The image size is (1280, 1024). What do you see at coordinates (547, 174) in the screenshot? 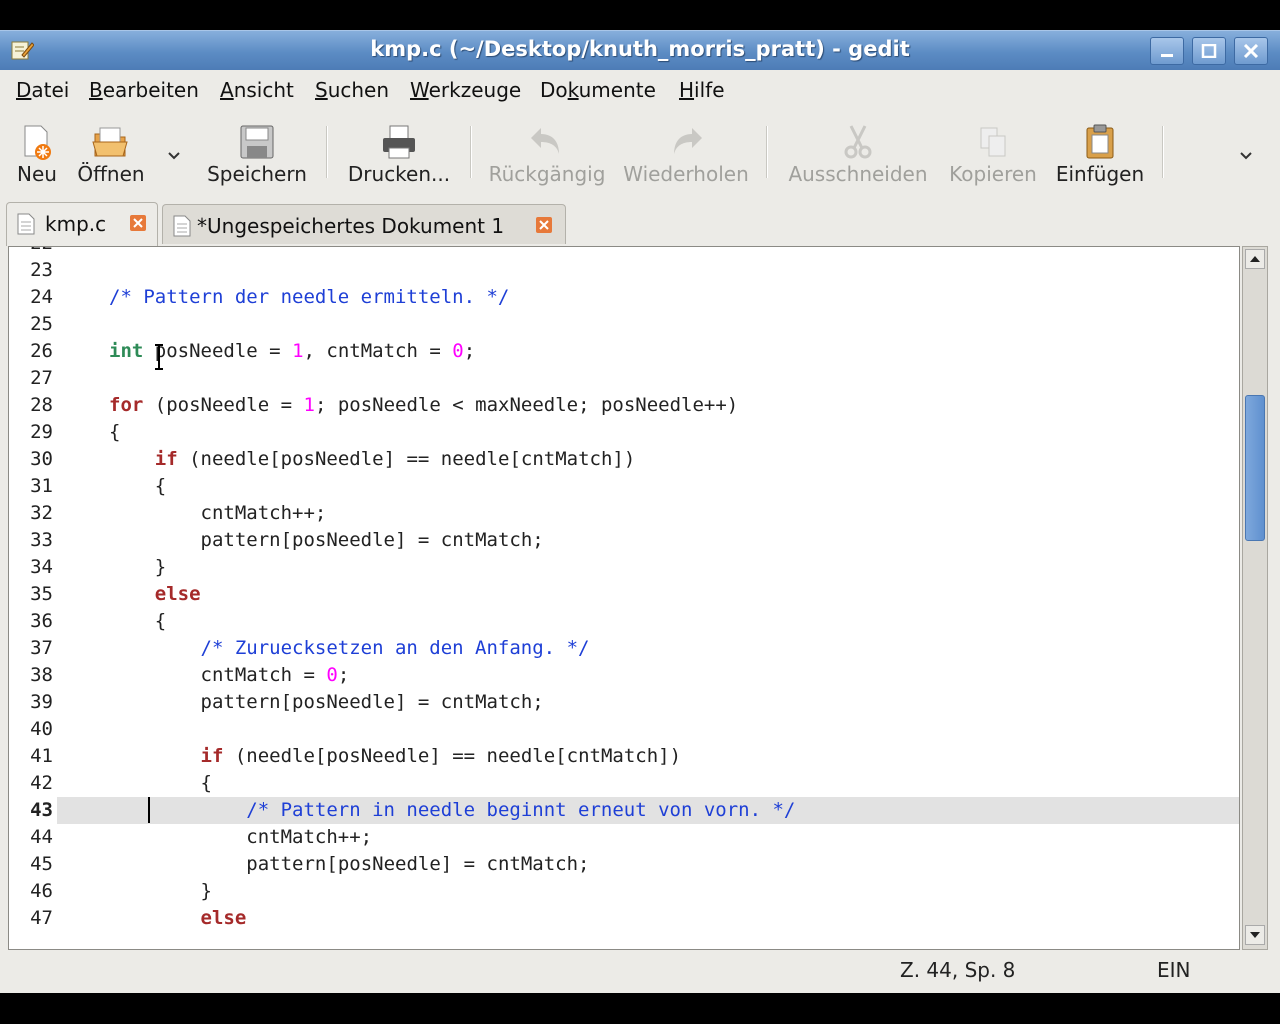
I see `undo-label: Rückgängig` at bounding box center [547, 174].